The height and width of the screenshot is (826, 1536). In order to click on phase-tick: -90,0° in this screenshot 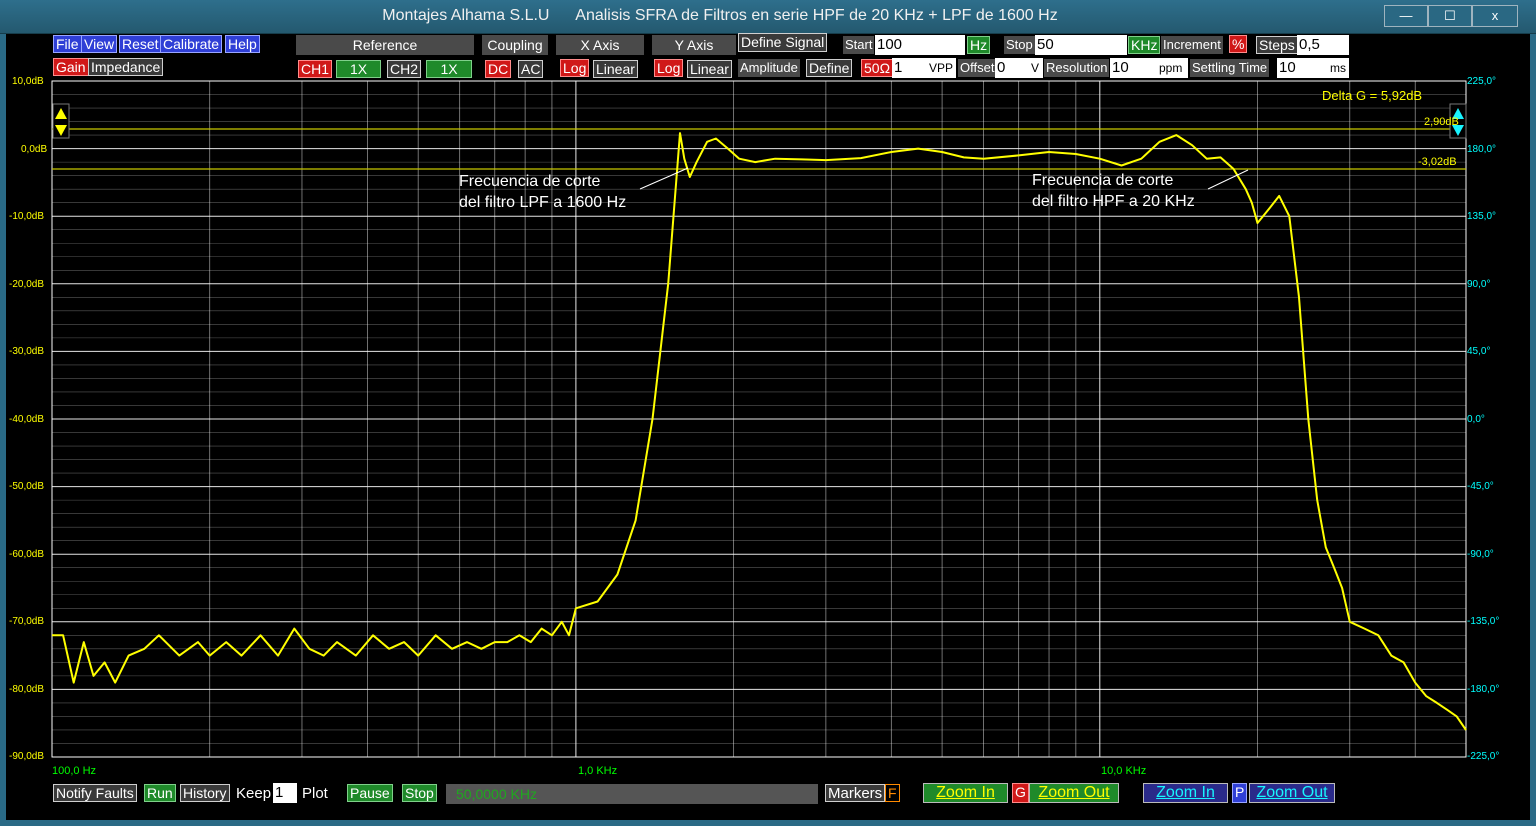, I will do `click(1480, 554)`.